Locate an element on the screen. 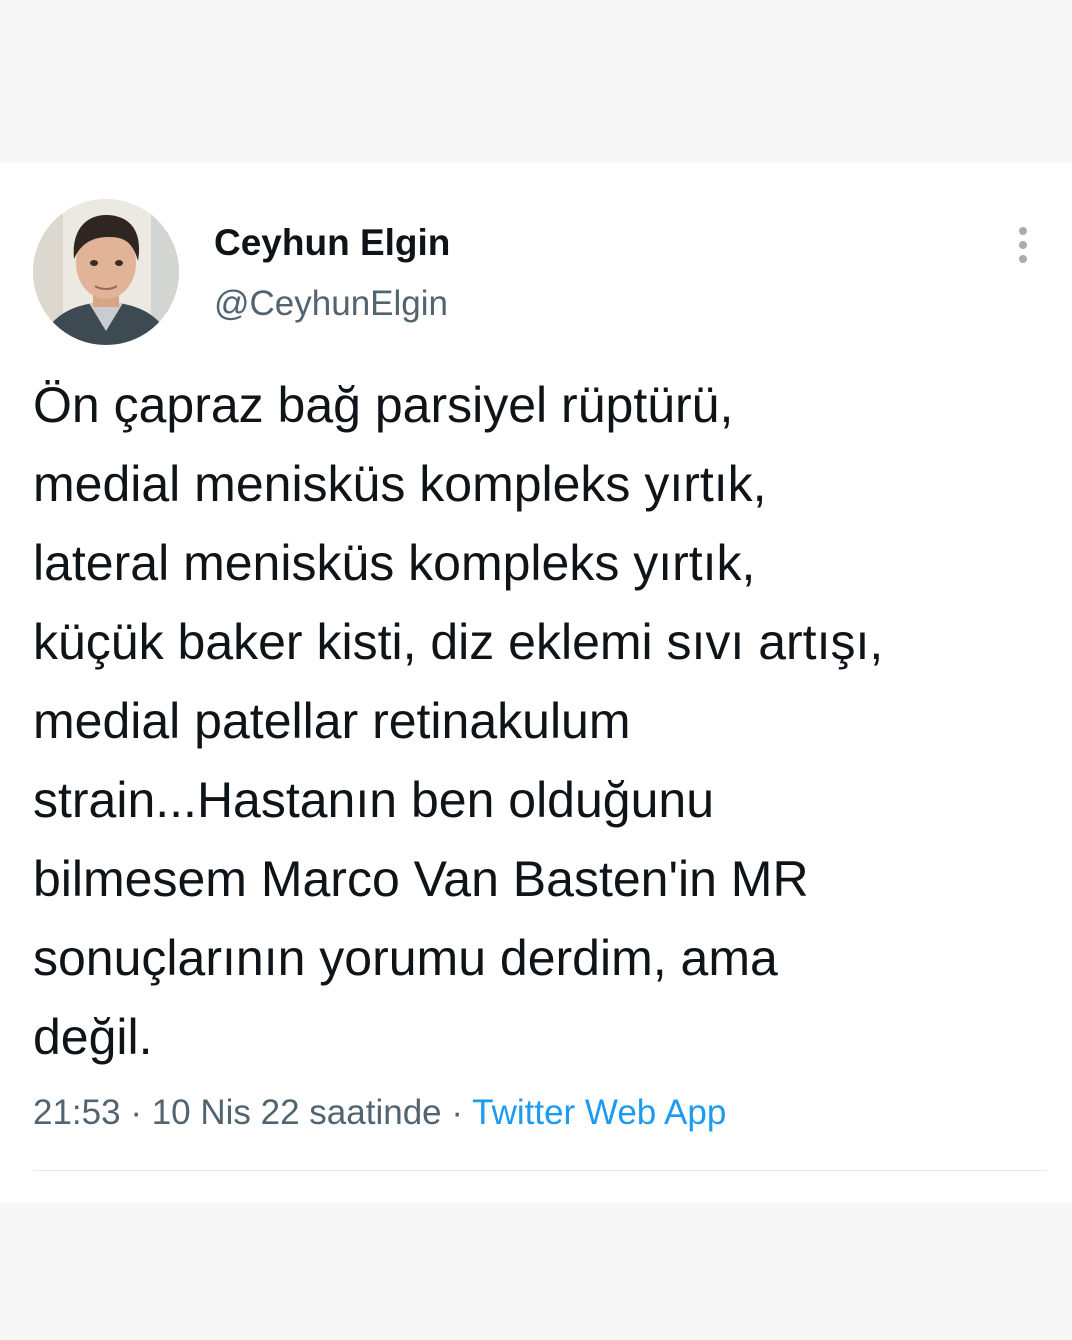 Image resolution: width=1072 pixels, height=1340 pixels. tweet-time: 21:53 is located at coordinates (77, 1112).